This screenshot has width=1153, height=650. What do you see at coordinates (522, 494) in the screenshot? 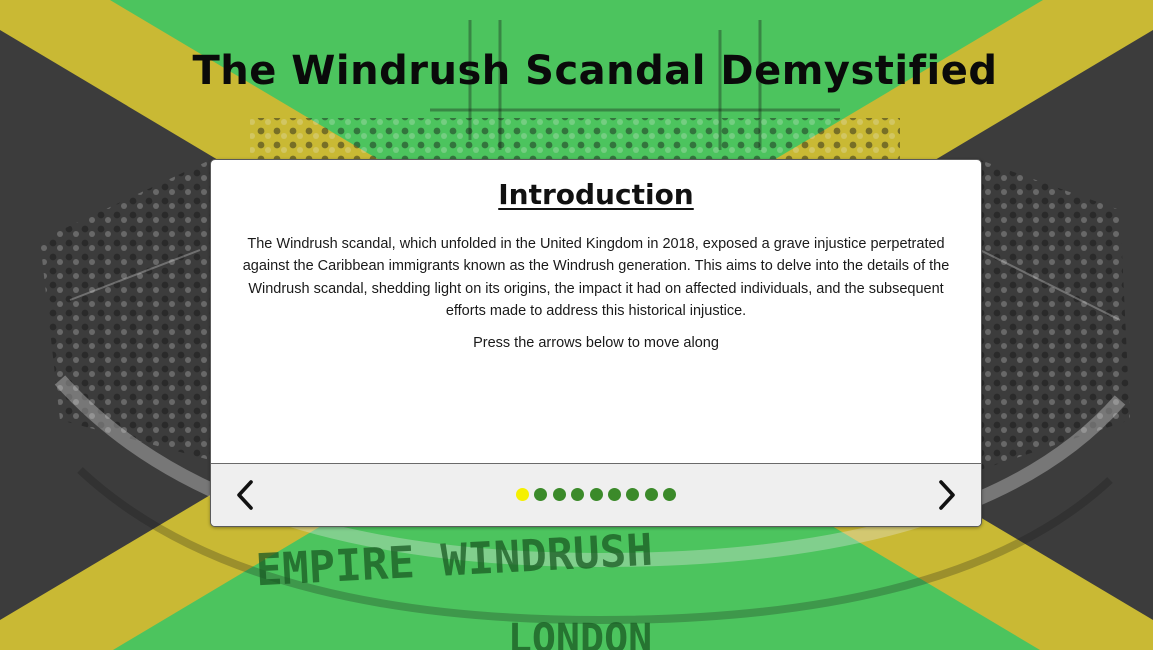
I see `slide-dot-active` at bounding box center [522, 494].